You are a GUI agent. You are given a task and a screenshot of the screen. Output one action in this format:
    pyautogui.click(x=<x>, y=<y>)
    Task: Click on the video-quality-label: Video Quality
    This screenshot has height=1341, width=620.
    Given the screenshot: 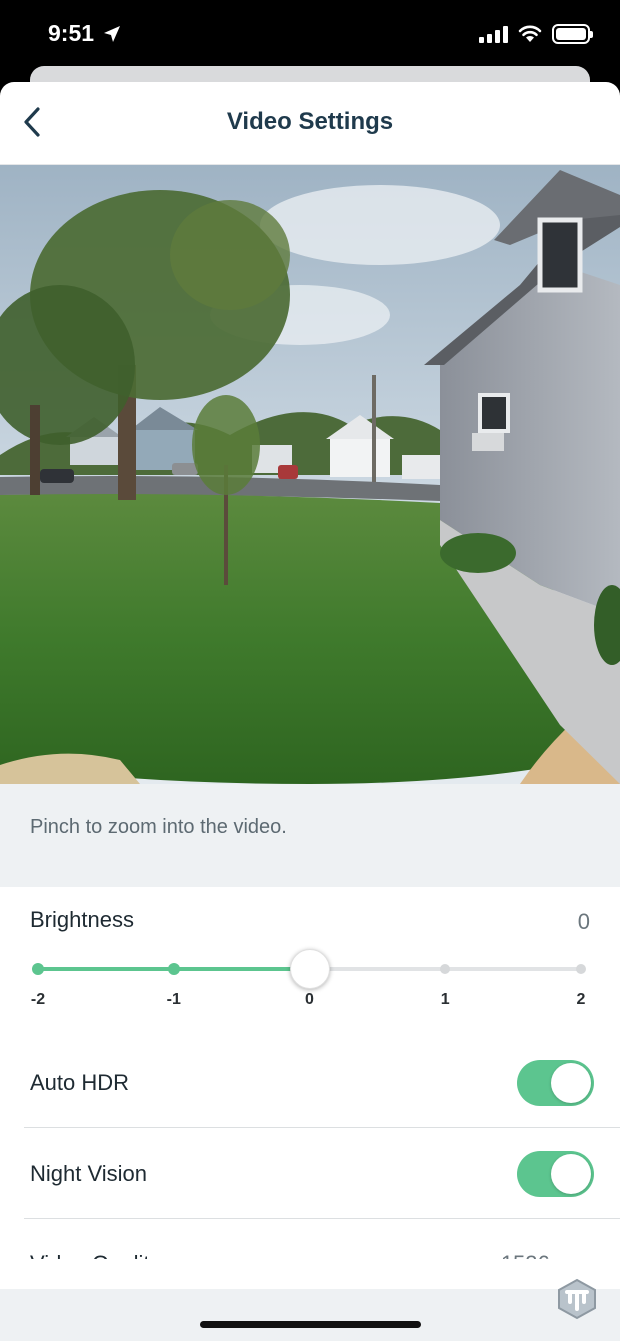 What is the action you would take?
    pyautogui.click(x=95, y=1255)
    